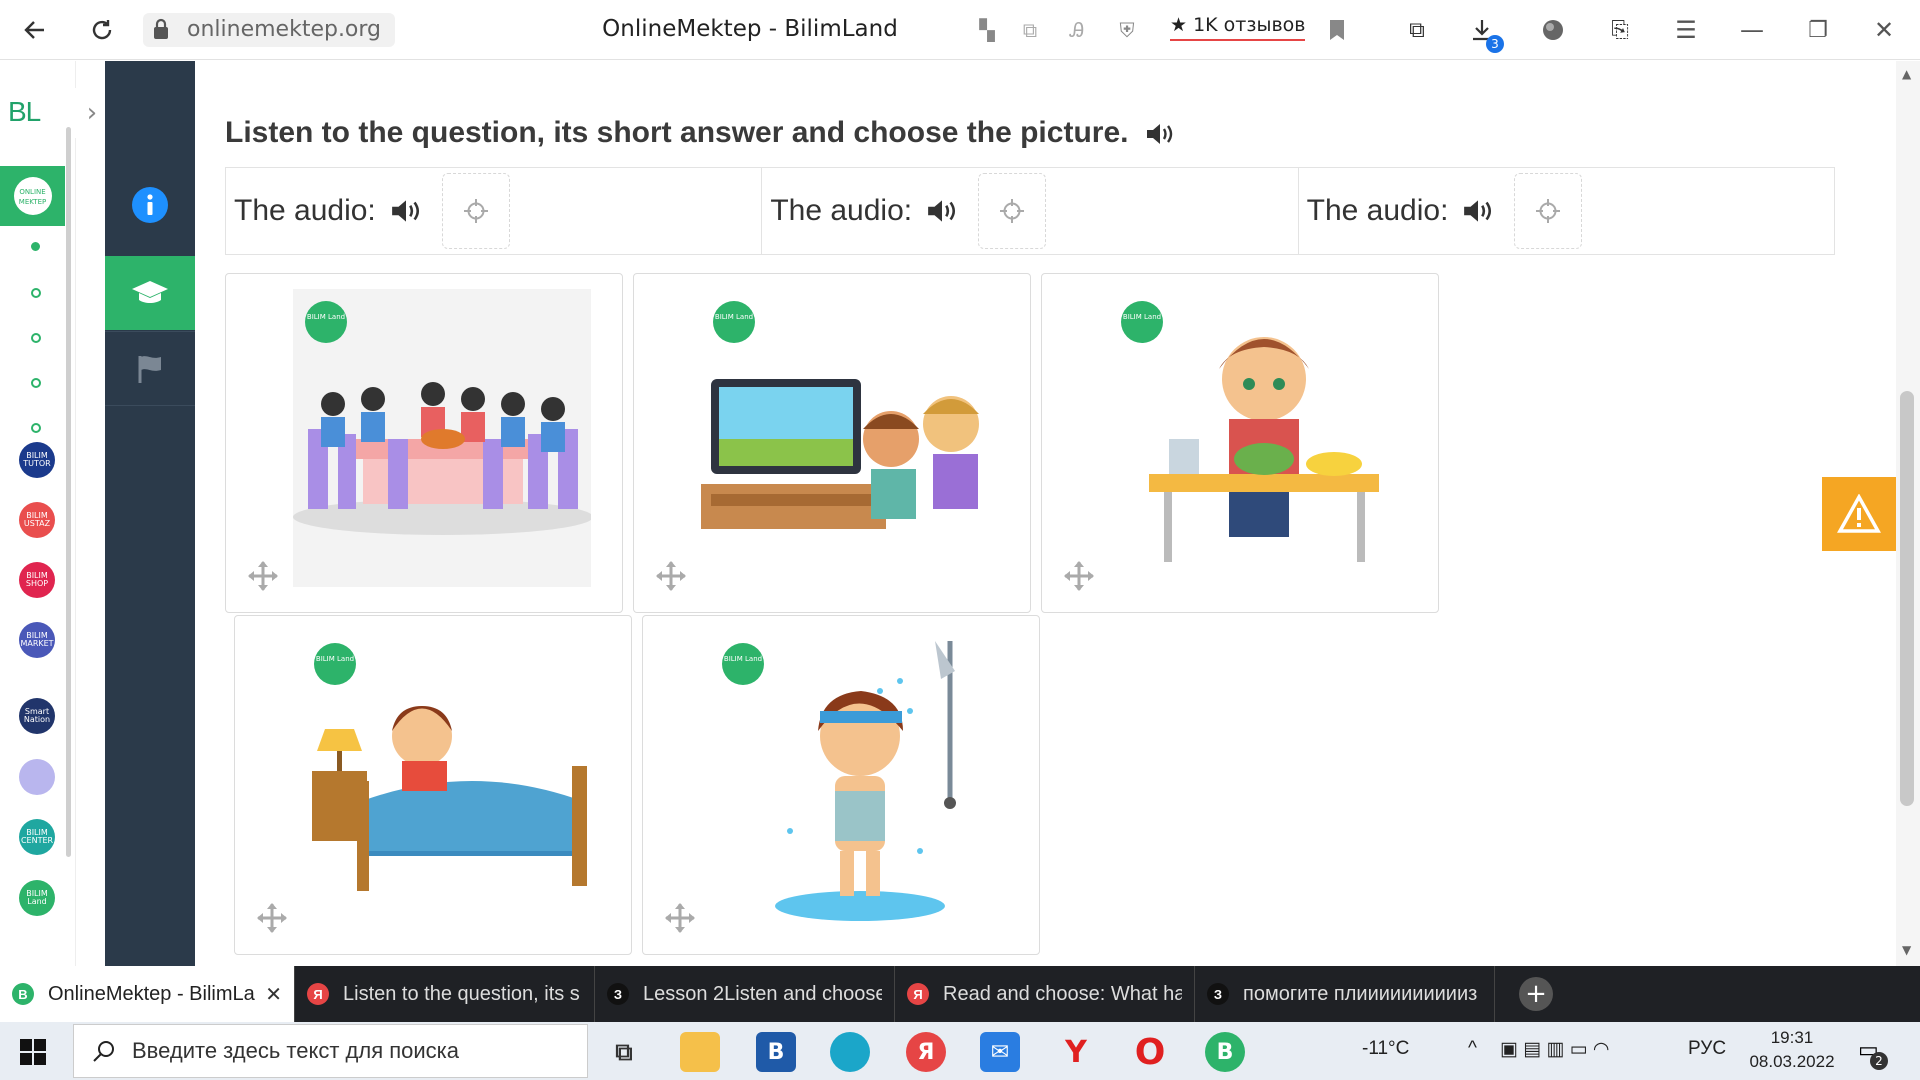 Image resolution: width=1920 pixels, height=1080 pixels. I want to click on tab-close-icon: ✕, so click(273, 994).